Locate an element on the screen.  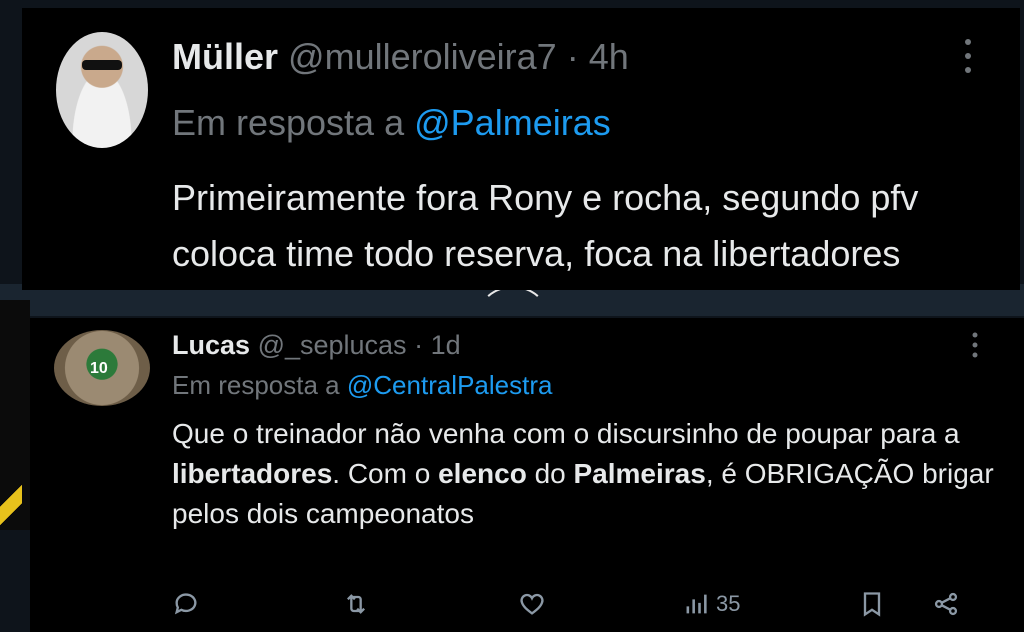
avatar is located at coordinates (102, 90).